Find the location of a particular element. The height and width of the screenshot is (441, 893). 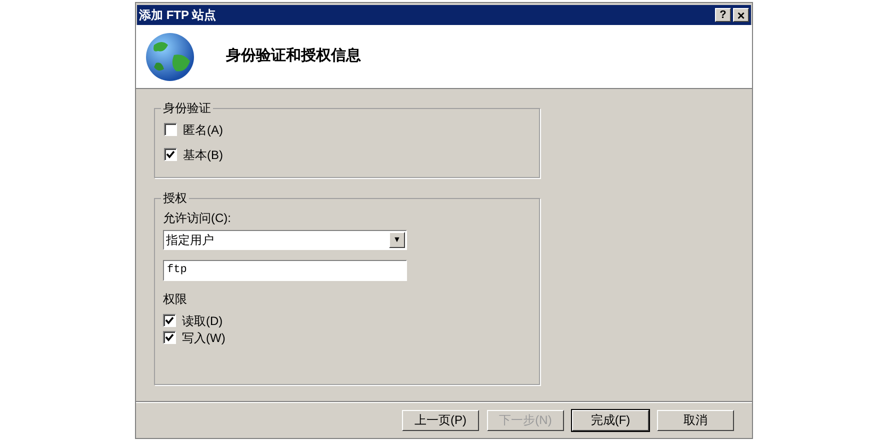

checkbox-label: 写入(W) is located at coordinates (204, 338).